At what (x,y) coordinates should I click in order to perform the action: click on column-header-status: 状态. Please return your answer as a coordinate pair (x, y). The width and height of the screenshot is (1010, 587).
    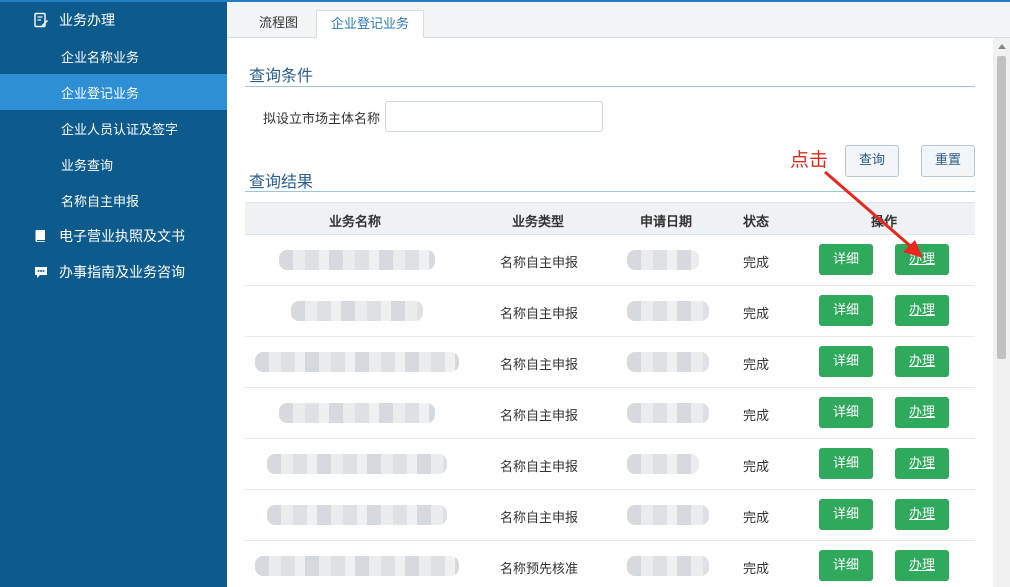
    Looking at the image, I should click on (756, 222).